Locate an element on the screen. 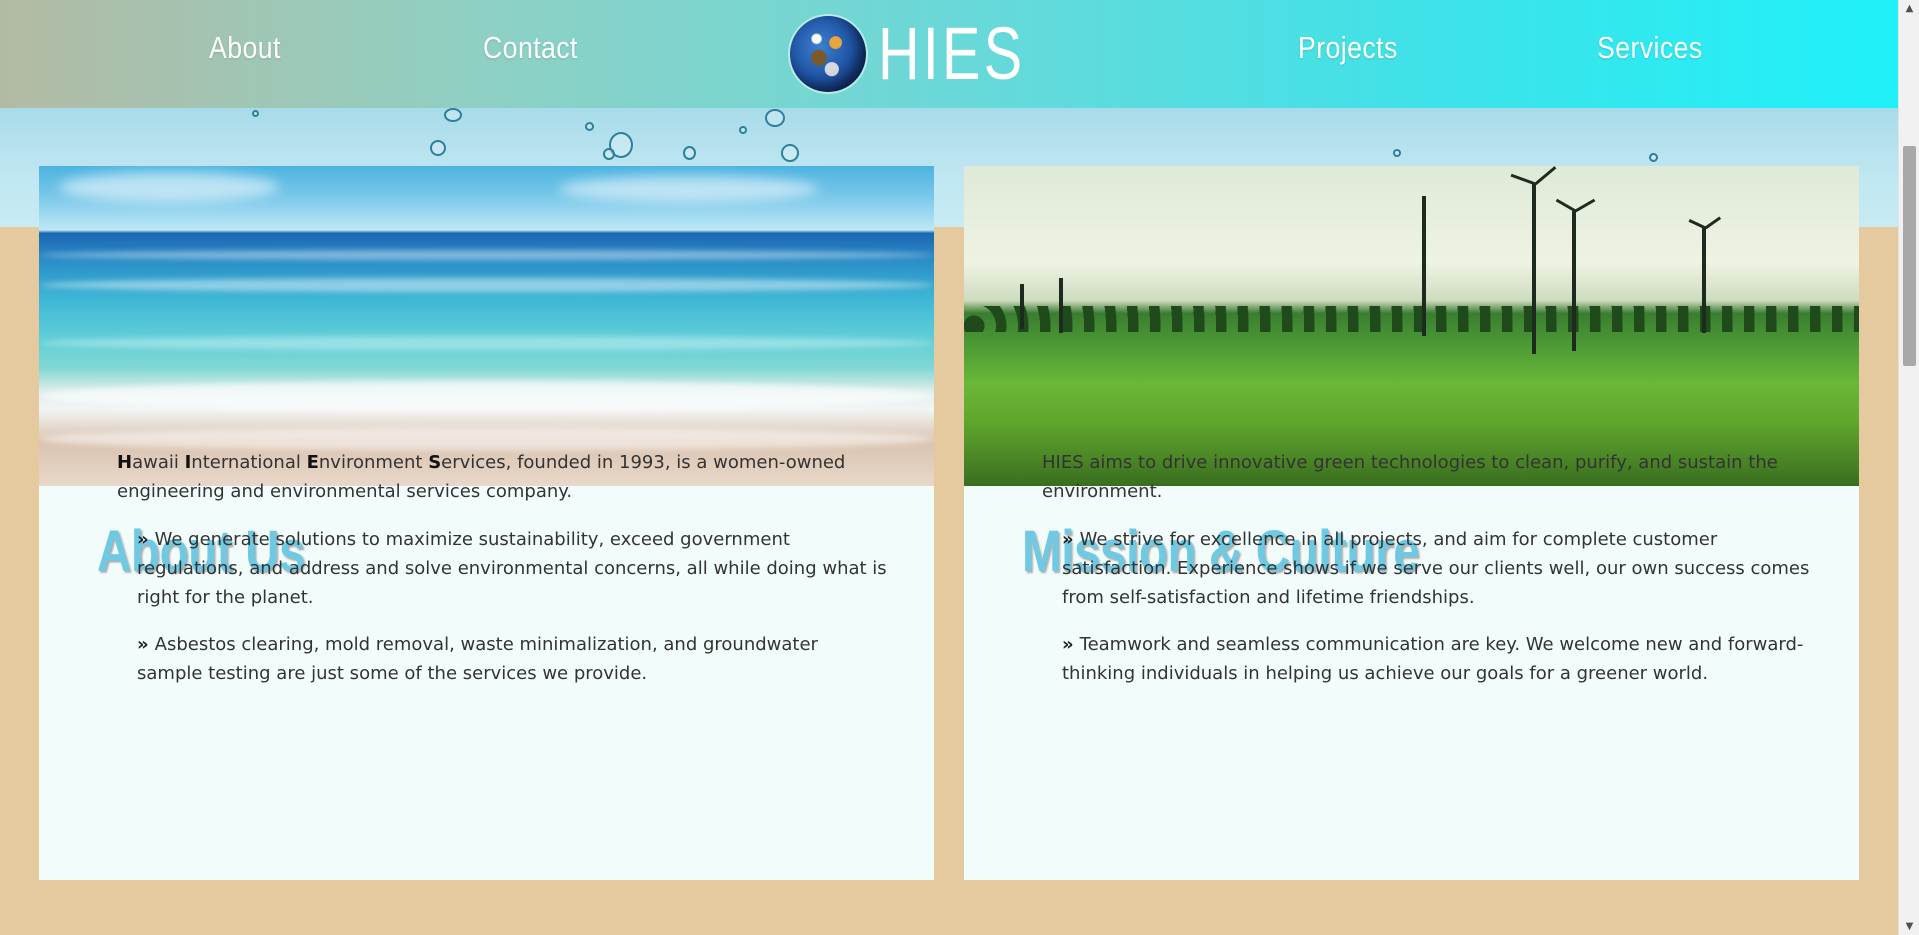  initial-letter: E is located at coordinates (312, 462).